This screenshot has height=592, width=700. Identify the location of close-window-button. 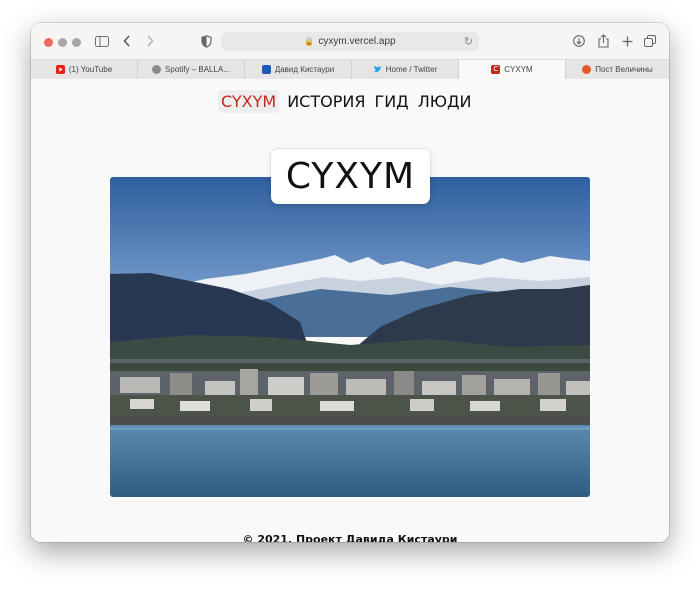
(48, 42).